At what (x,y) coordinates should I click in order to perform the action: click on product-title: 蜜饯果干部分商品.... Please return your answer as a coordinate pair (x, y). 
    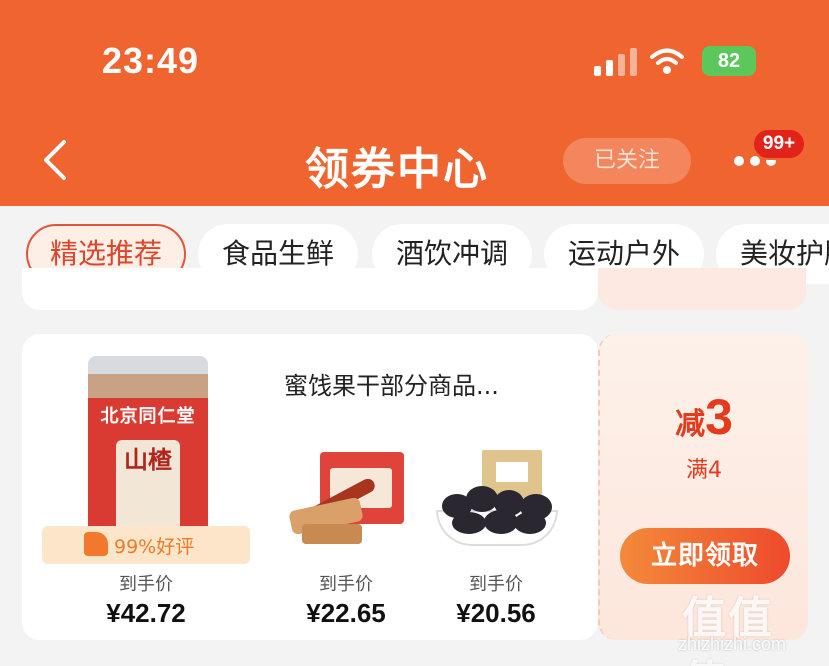
    Looking at the image, I should click on (391, 386).